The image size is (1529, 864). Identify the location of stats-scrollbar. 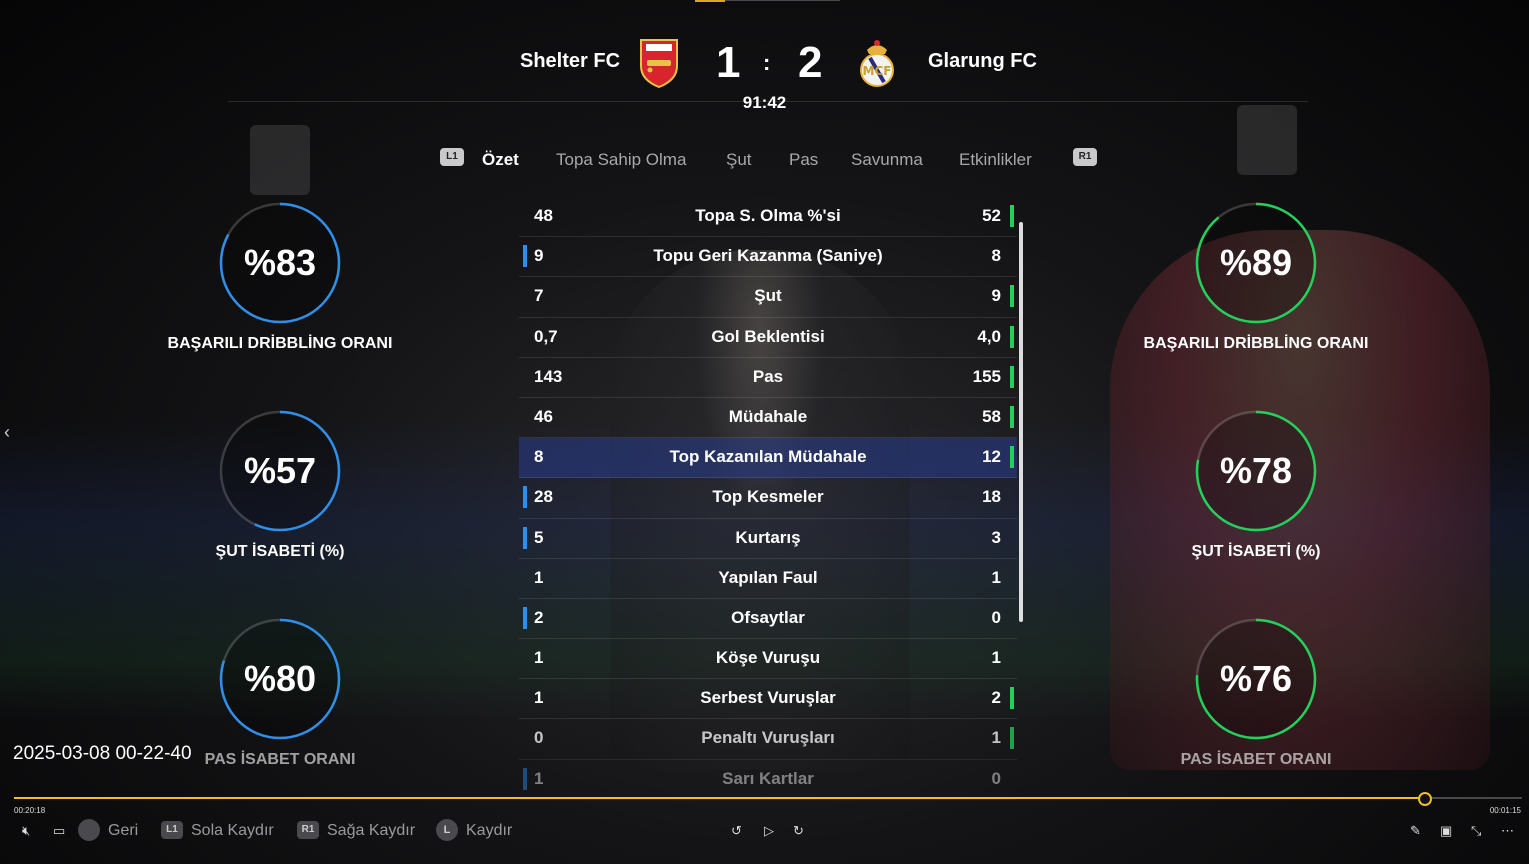
(1021, 422).